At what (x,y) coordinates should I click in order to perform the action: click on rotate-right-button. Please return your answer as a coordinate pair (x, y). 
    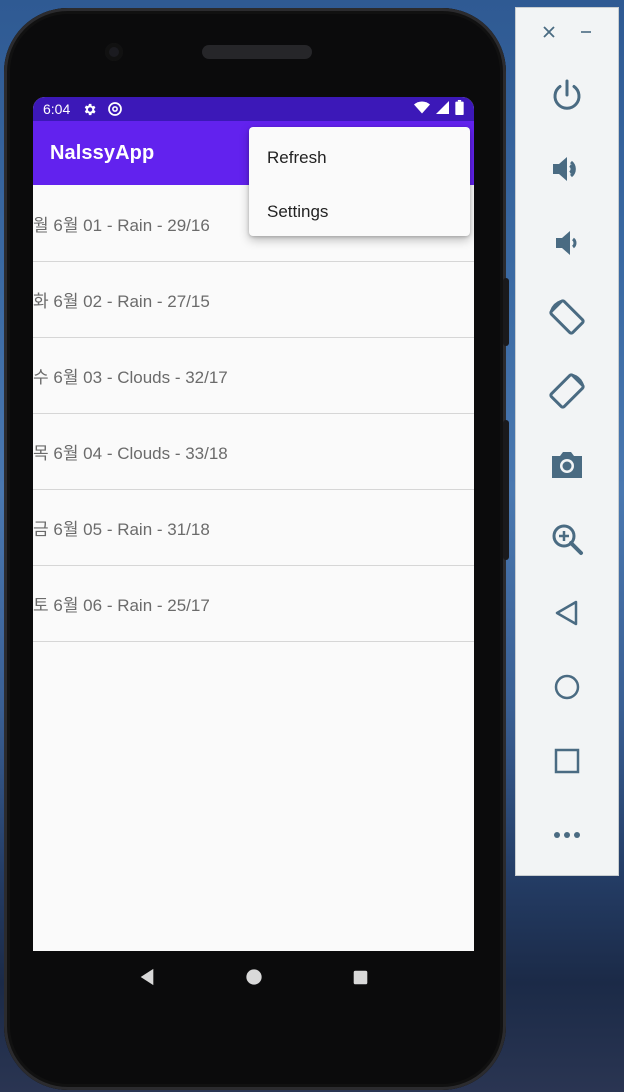
    Looking at the image, I should click on (567, 391).